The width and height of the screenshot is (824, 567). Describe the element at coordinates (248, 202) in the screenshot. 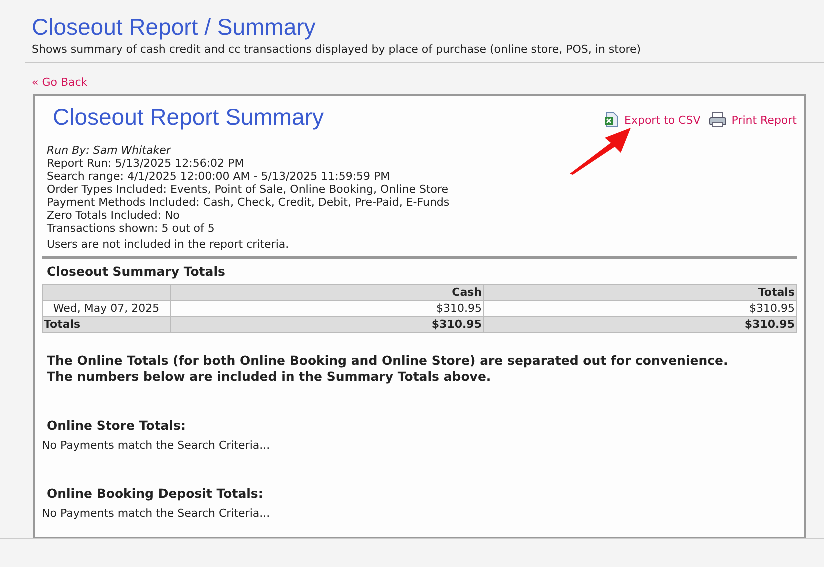

I see `report-detail: Payment Methods Included: Cash, Check, Credit, Debit, Pre-Paid, E-Funds` at that location.